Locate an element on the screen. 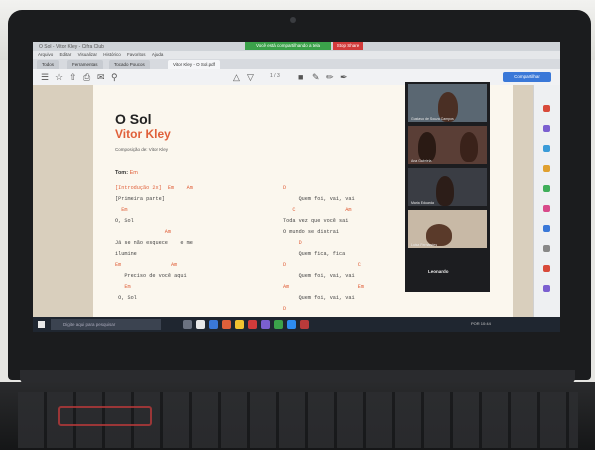  tab-active-document: Vitor Kley - O Sol.pdf is located at coordinates (194, 64).